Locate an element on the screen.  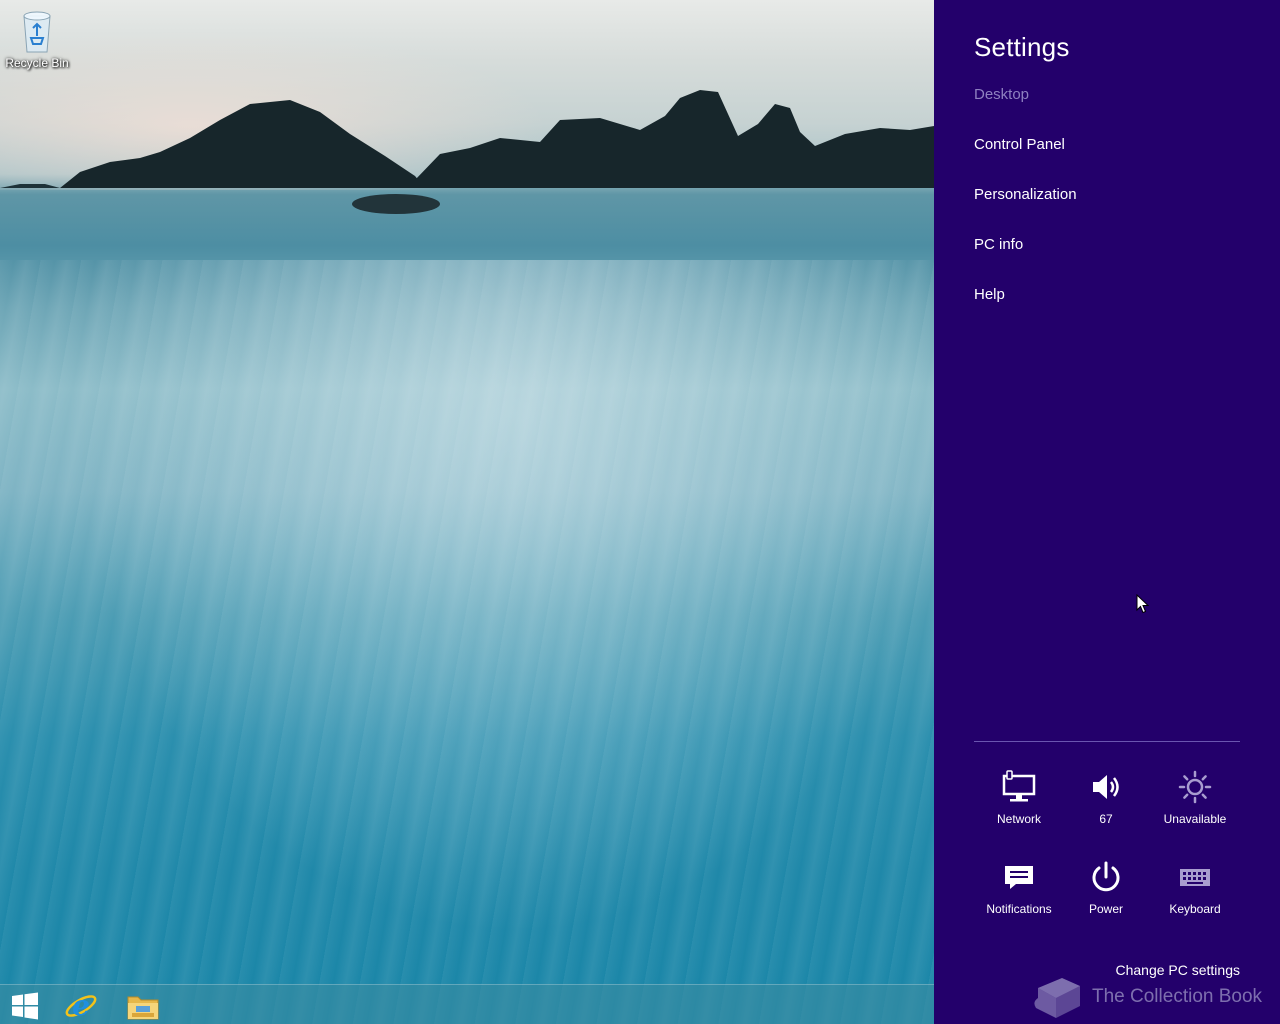
internet-explorer-icon: e is located at coordinates (81, 1005).